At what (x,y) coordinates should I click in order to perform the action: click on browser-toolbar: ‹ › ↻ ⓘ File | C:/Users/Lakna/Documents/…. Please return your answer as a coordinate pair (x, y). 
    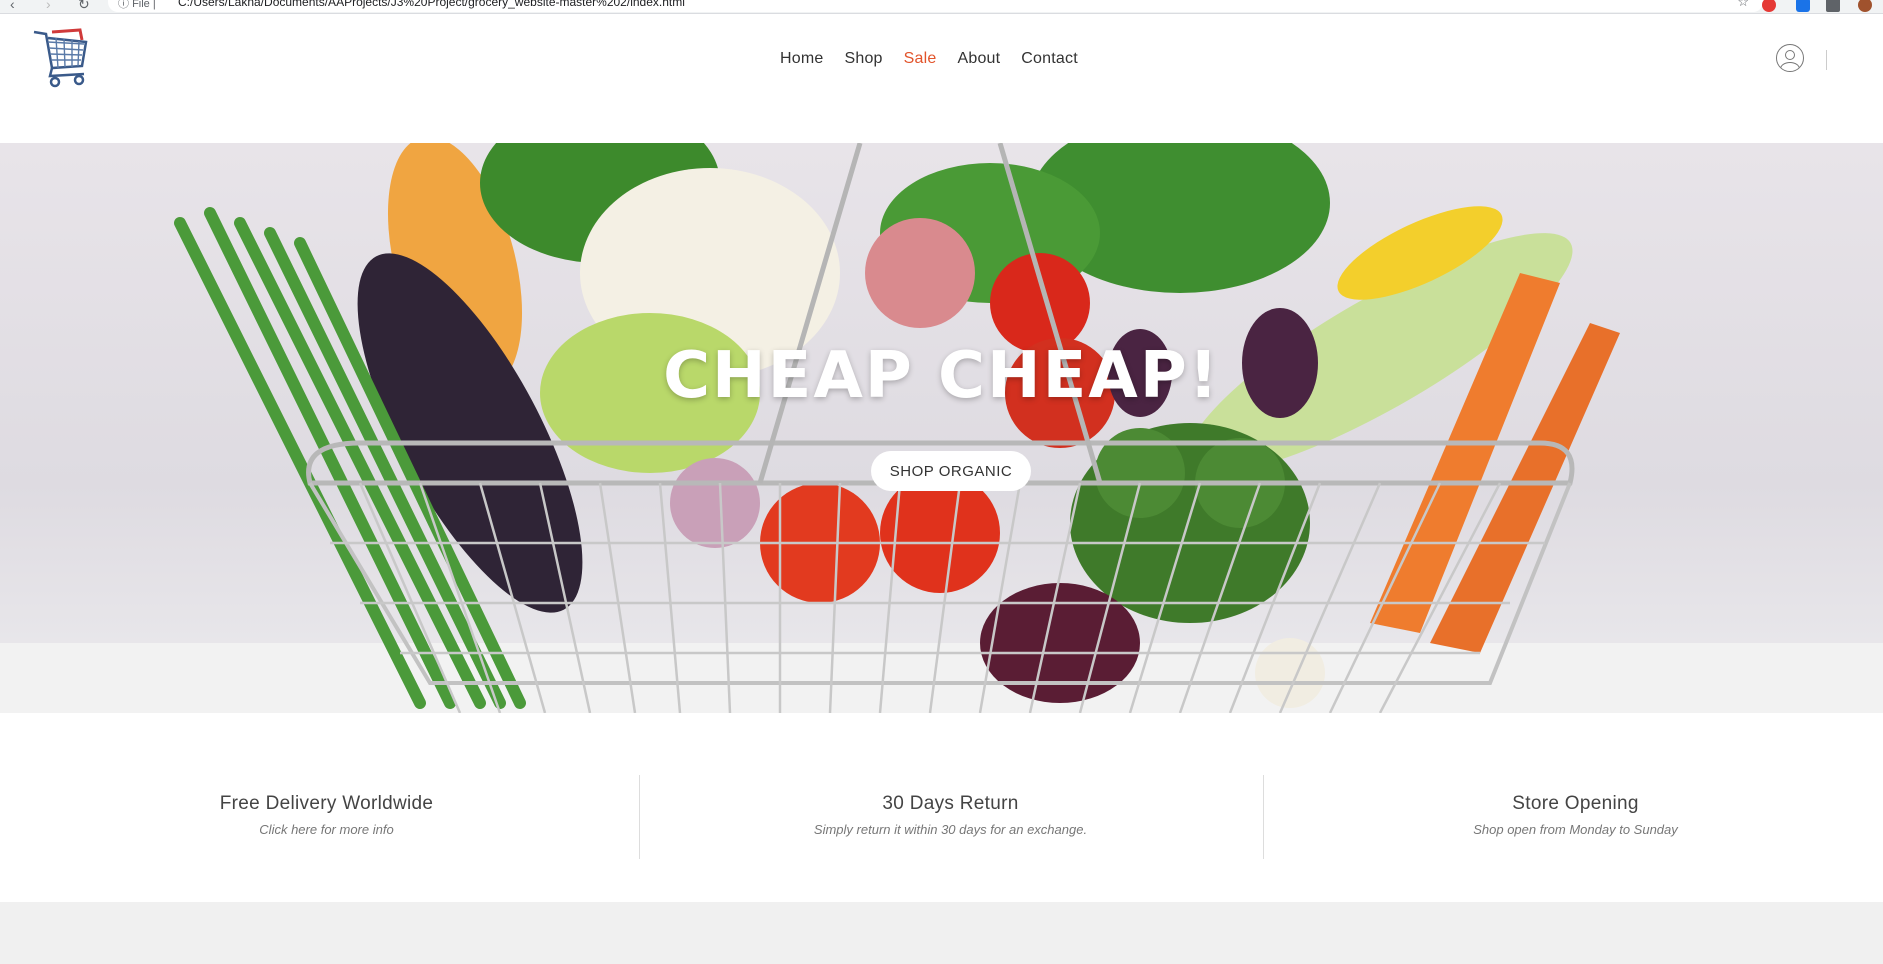
    Looking at the image, I should click on (941, 7).